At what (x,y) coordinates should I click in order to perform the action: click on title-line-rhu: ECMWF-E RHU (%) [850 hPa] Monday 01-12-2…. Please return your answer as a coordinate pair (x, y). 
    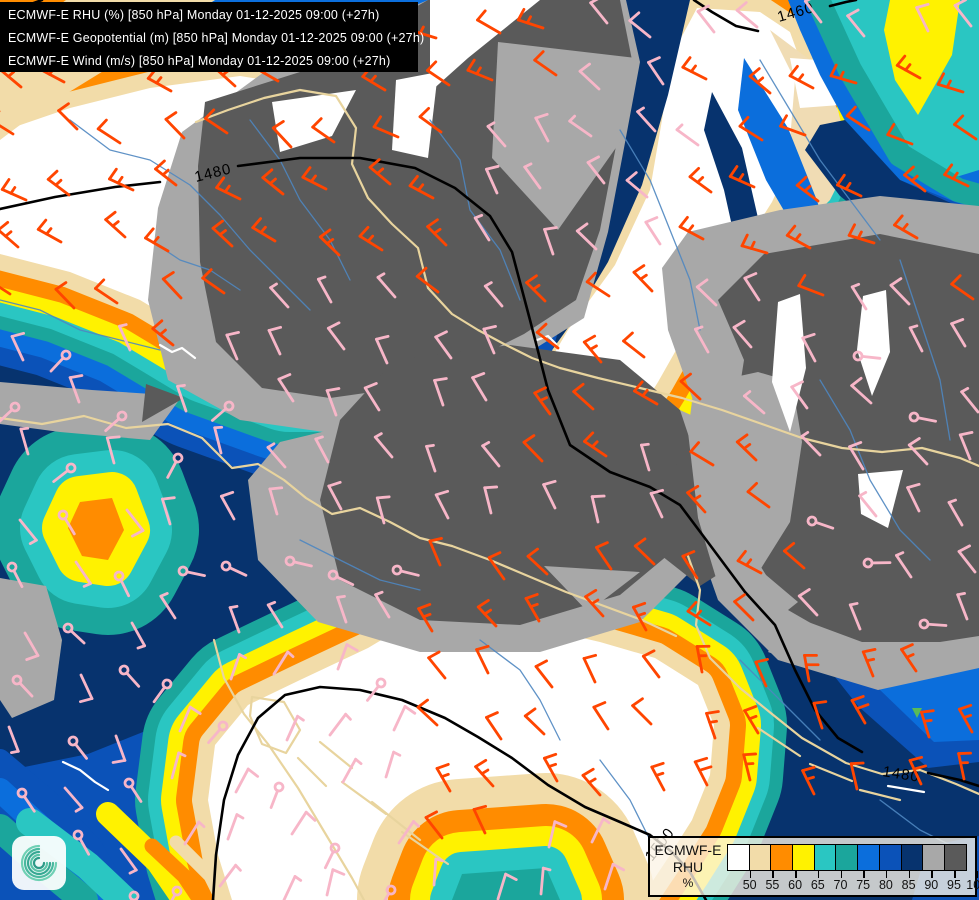
    Looking at the image, I should click on (194, 15).